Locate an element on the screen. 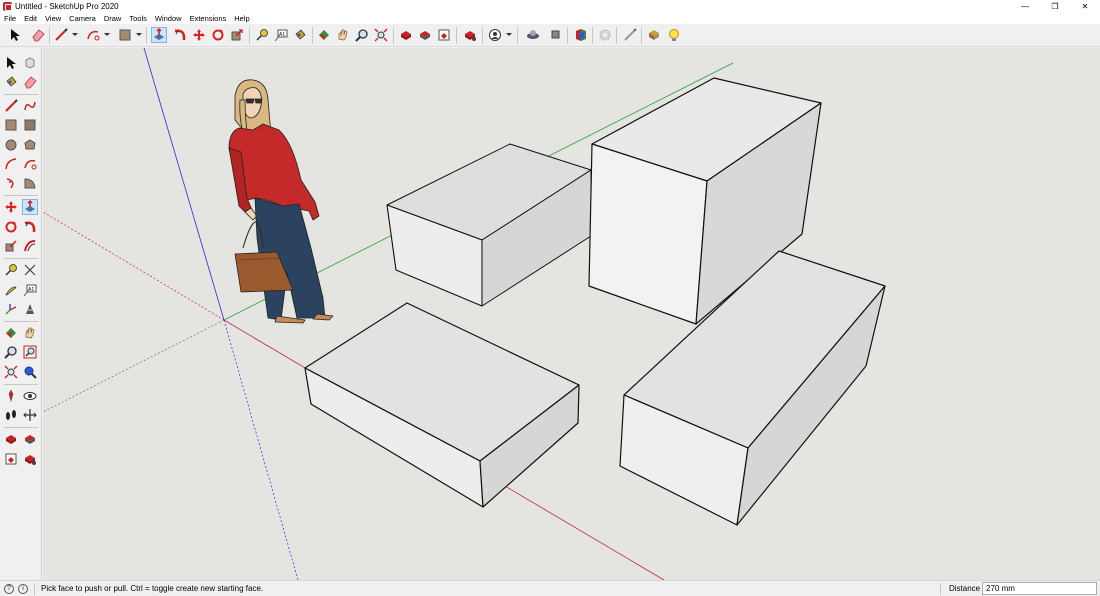 This screenshot has width=1100, height=596. styles-icon is located at coordinates (581, 35).